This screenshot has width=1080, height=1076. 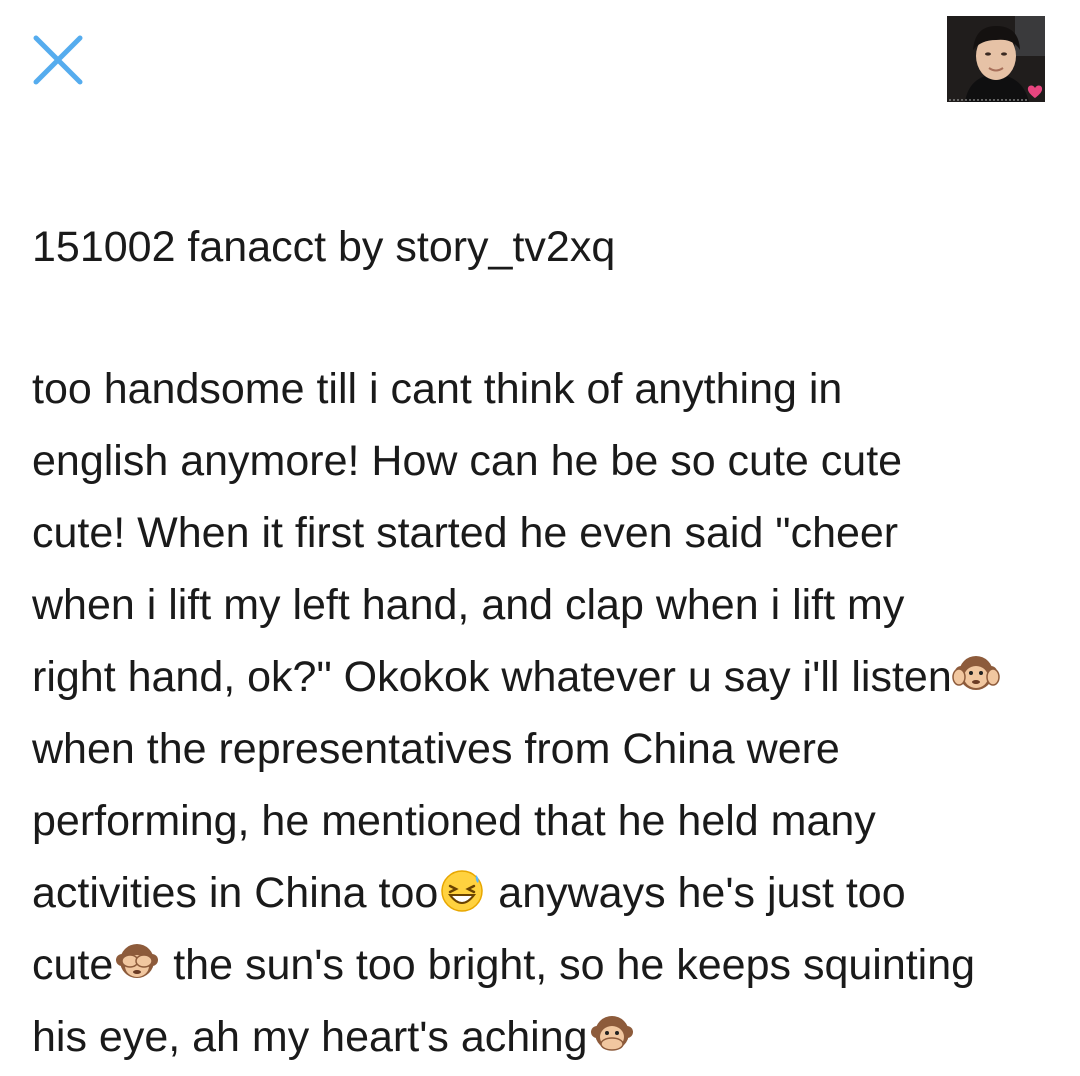 I want to click on body-line-10-text: his eye, ah my heart's aching, so click(x=310, y=1037).